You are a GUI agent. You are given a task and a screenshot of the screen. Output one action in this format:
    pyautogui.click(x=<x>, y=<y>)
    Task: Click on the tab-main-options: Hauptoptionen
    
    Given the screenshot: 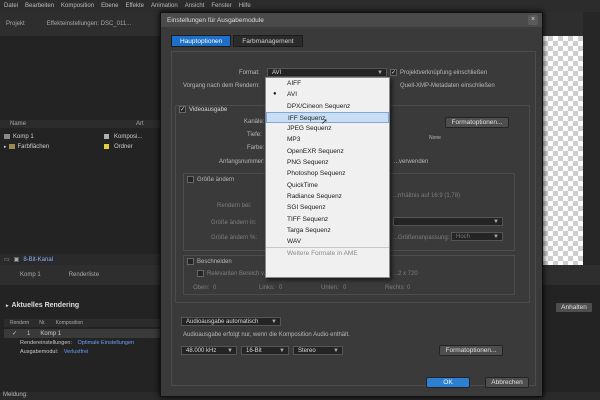 What is the action you would take?
    pyautogui.click(x=201, y=41)
    